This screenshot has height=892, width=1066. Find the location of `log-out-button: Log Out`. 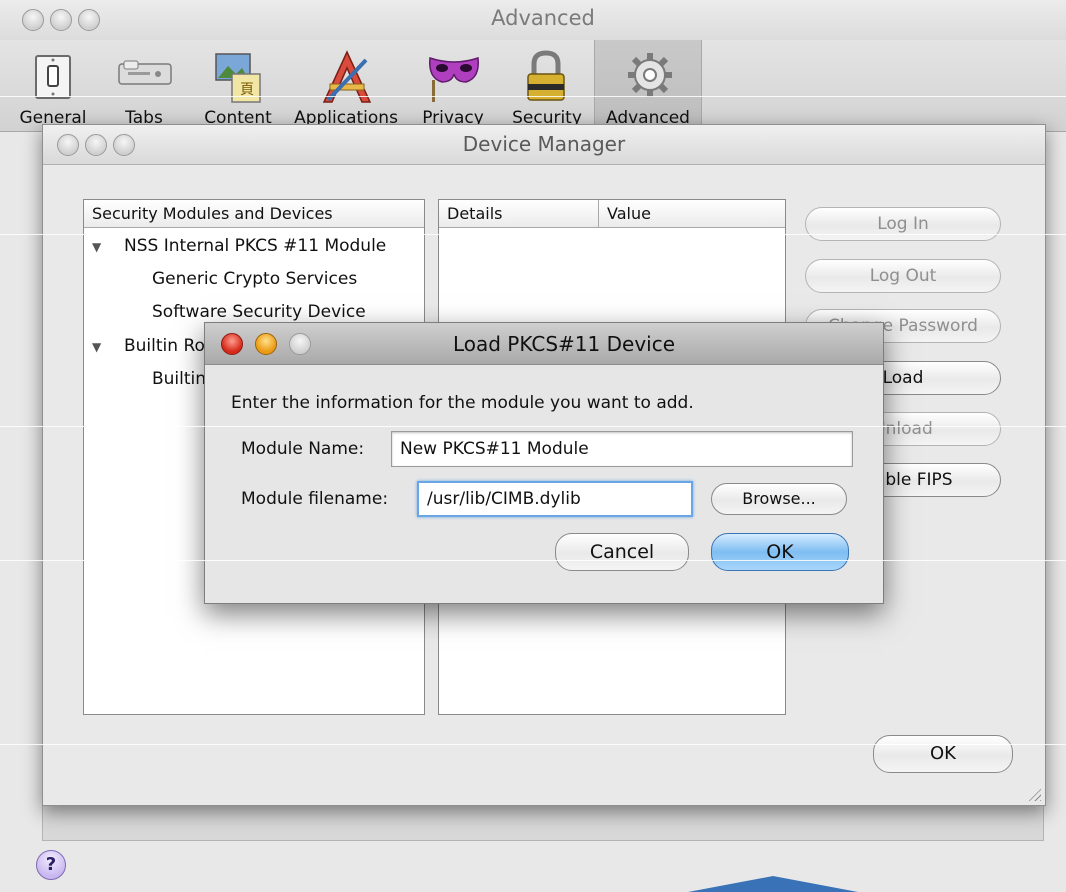

log-out-button: Log Out is located at coordinates (903, 276).